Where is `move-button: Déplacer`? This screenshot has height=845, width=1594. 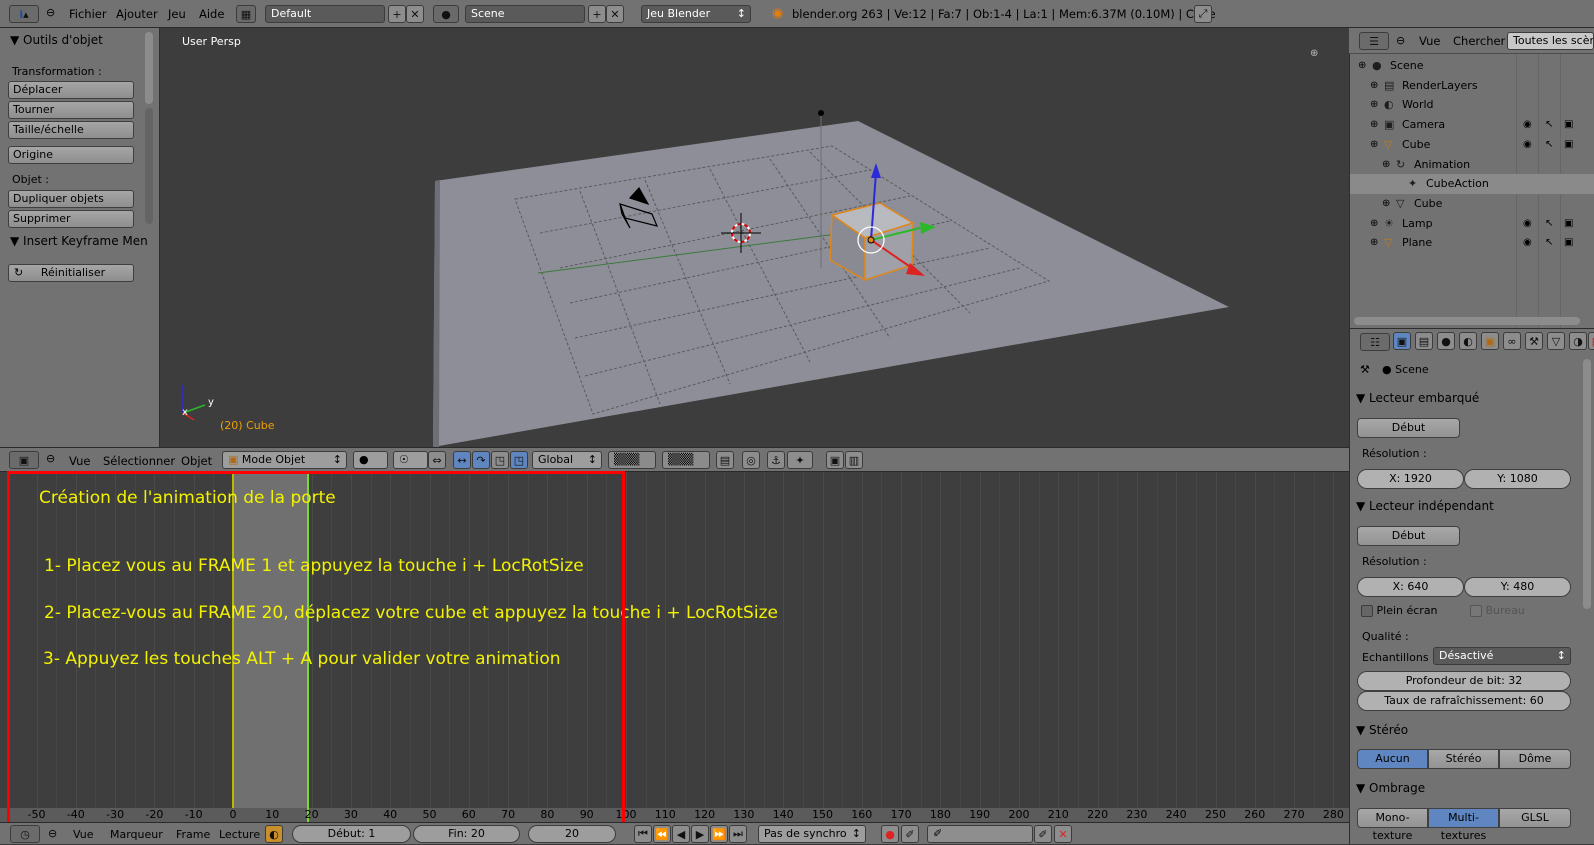 move-button: Déplacer is located at coordinates (71, 90).